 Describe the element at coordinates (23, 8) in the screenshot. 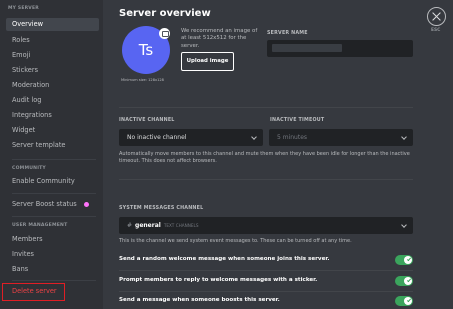

I see `sidebar-server-header: My Server` at that location.